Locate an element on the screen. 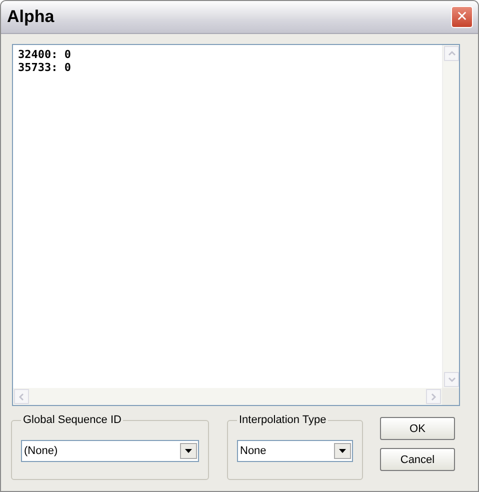 This screenshot has width=479, height=492. scroll-up-button is located at coordinates (451, 53).